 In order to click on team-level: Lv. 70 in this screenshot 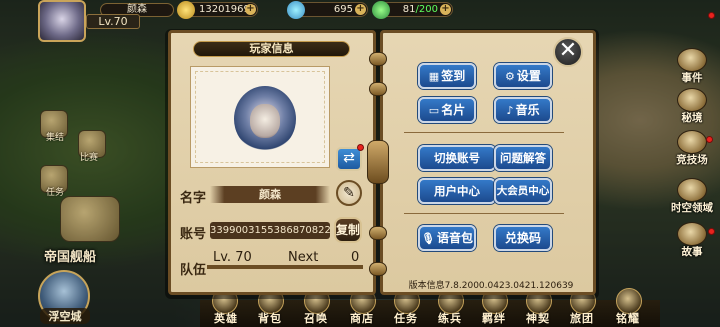, I will do `click(232, 257)`.